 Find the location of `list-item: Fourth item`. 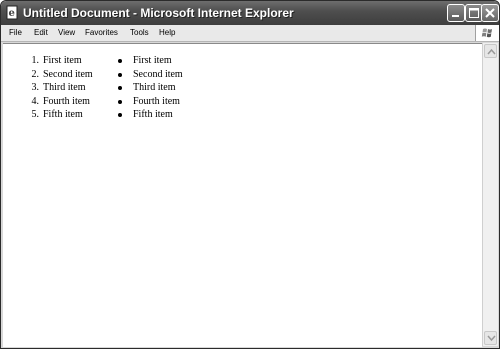

list-item: Fourth item is located at coordinates (149, 102).